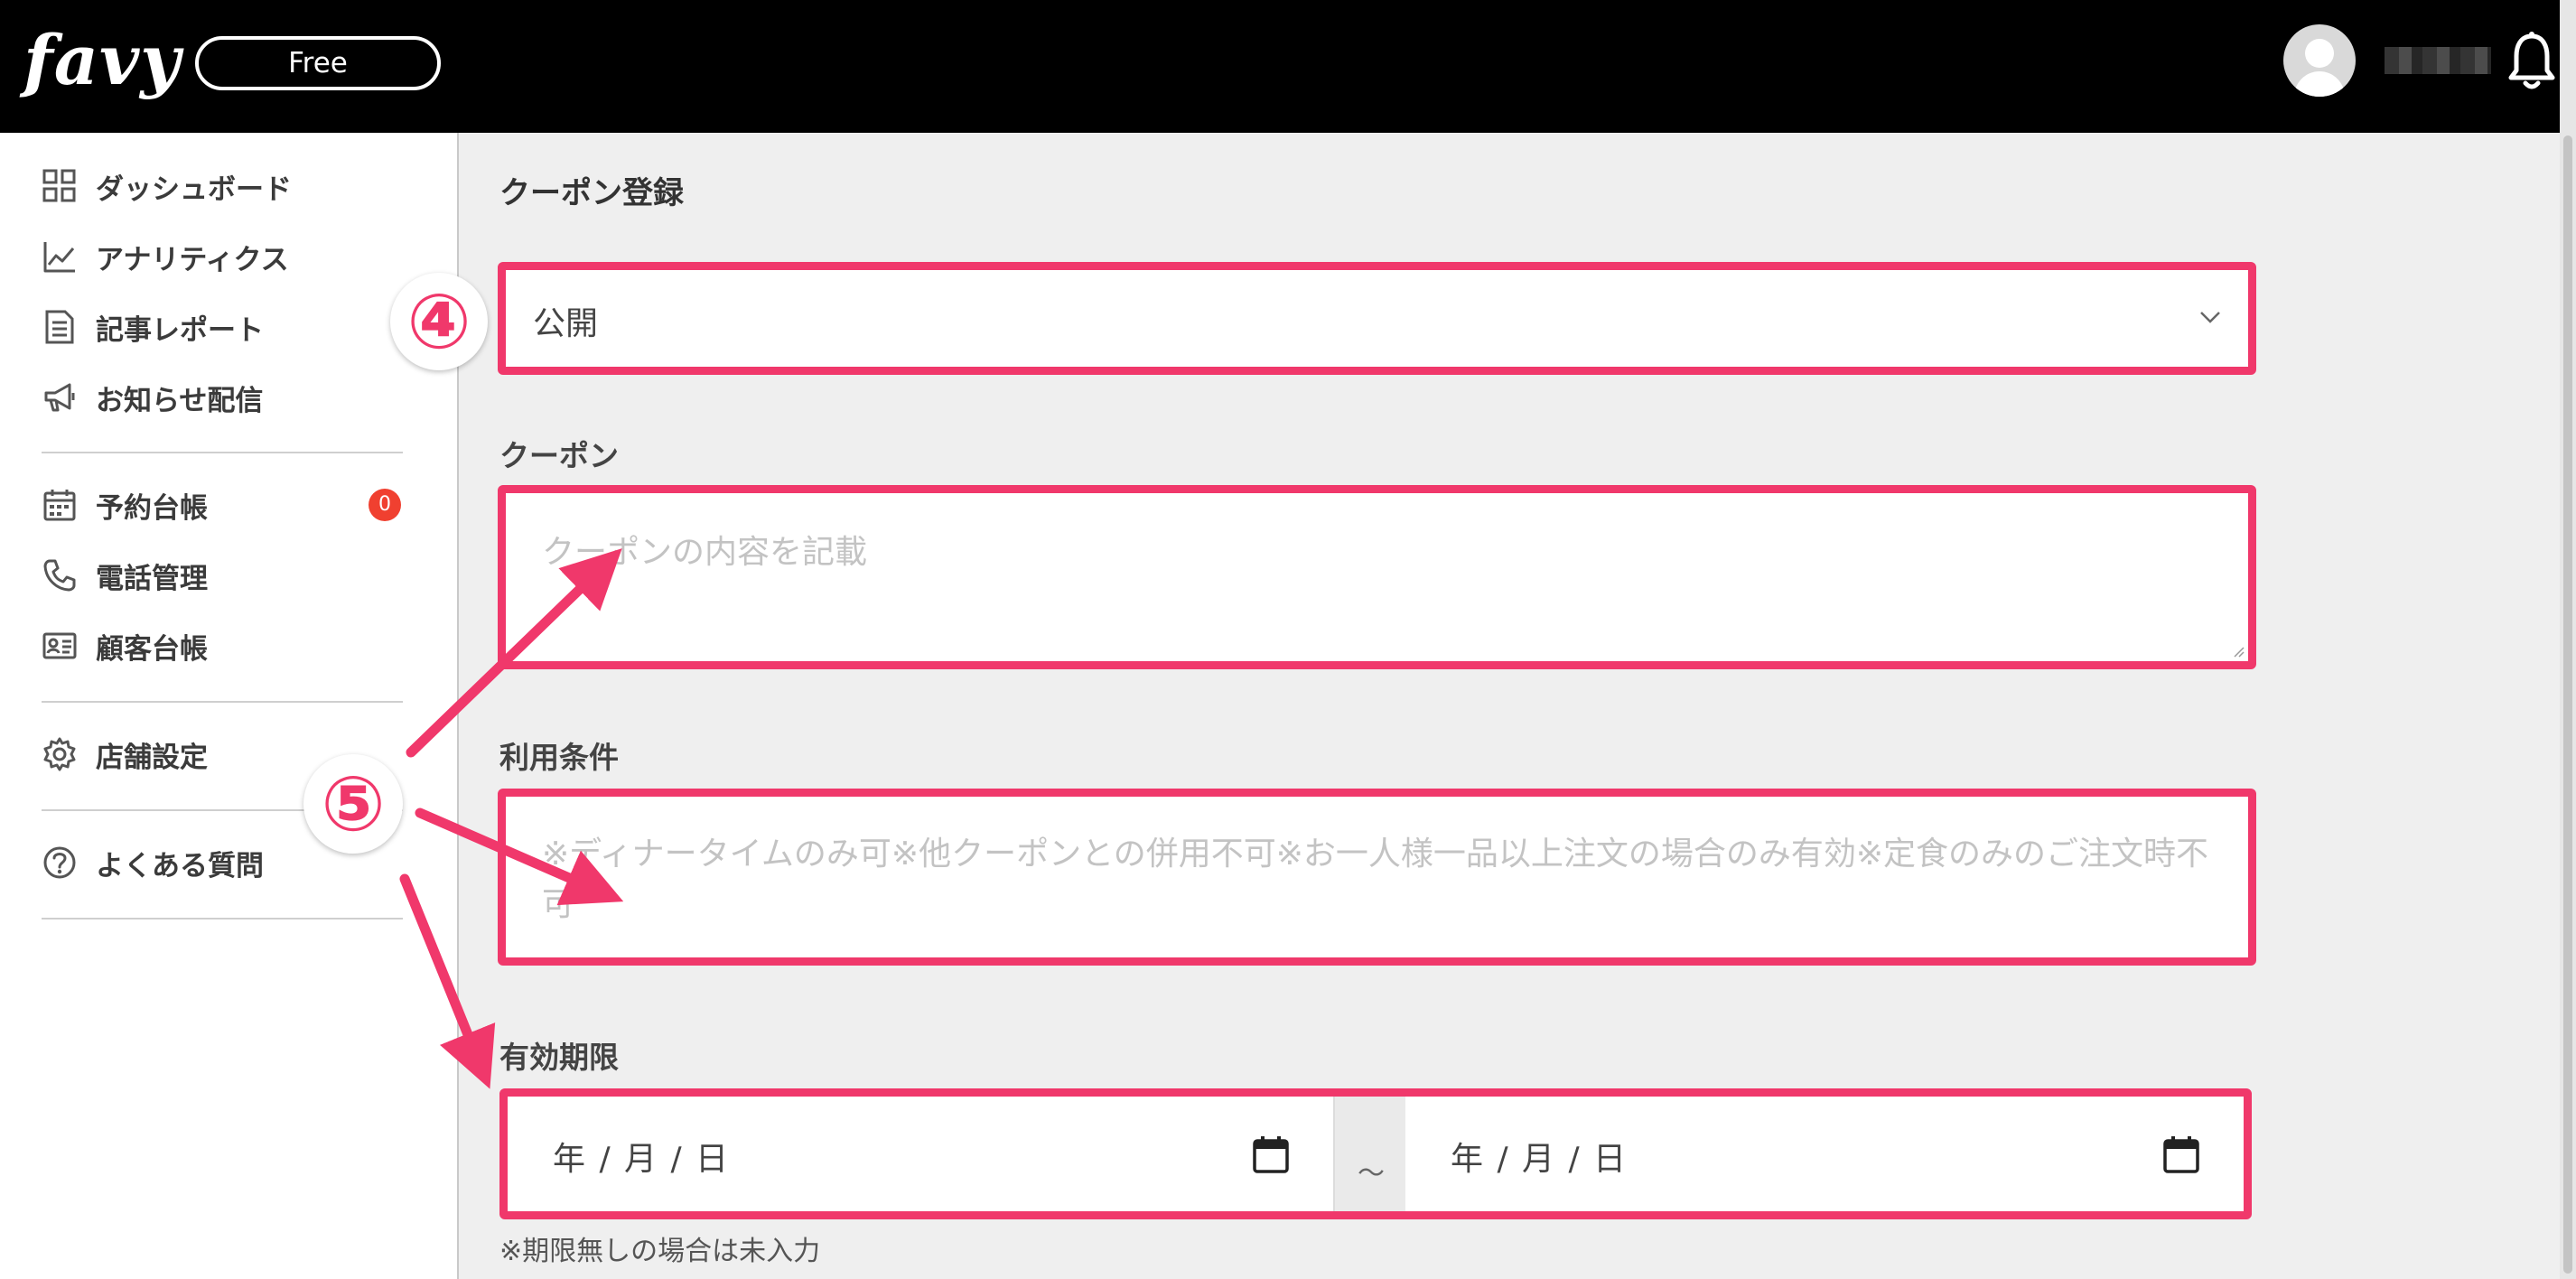 The image size is (2576, 1279). What do you see at coordinates (353, 804) in the screenshot?
I see `step-5-marker: ⑤` at bounding box center [353, 804].